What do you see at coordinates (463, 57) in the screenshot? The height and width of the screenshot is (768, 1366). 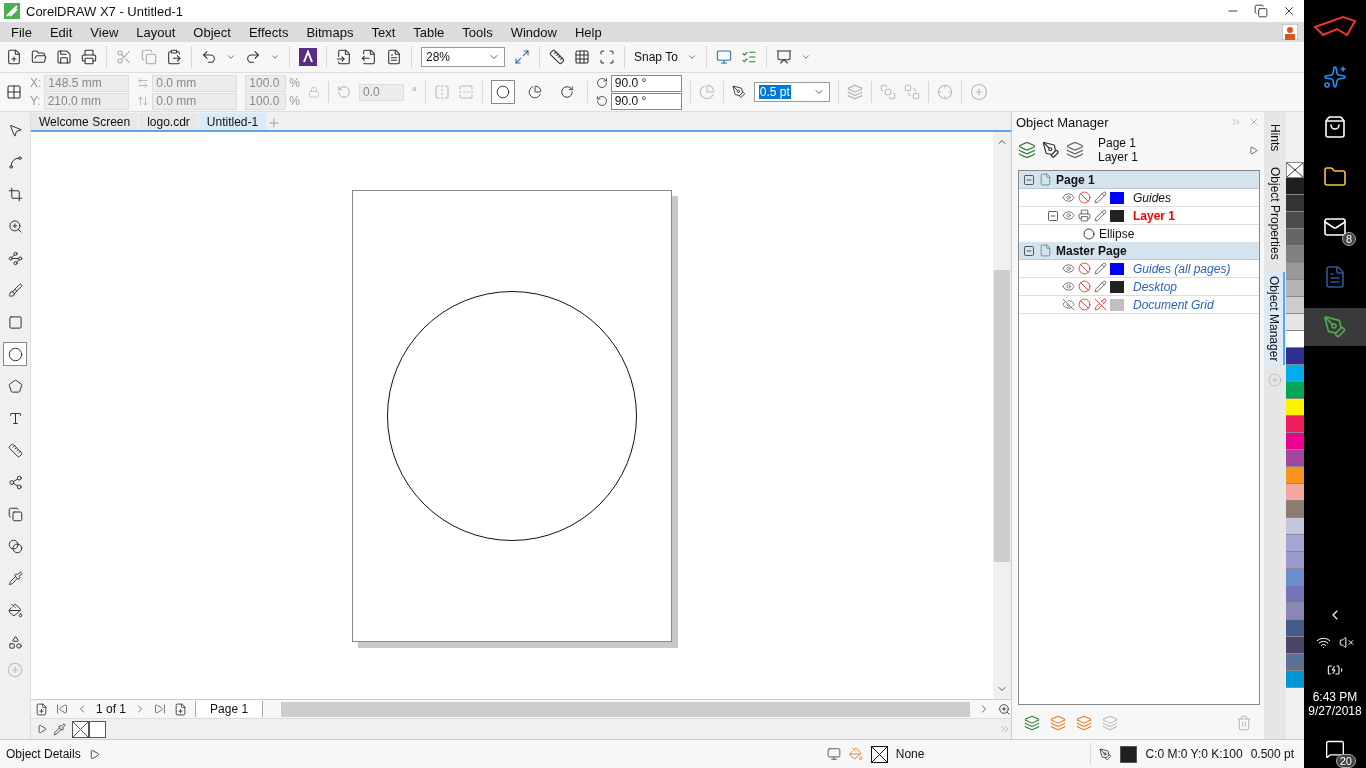 I see `zoom-dropdown: 28%` at bounding box center [463, 57].